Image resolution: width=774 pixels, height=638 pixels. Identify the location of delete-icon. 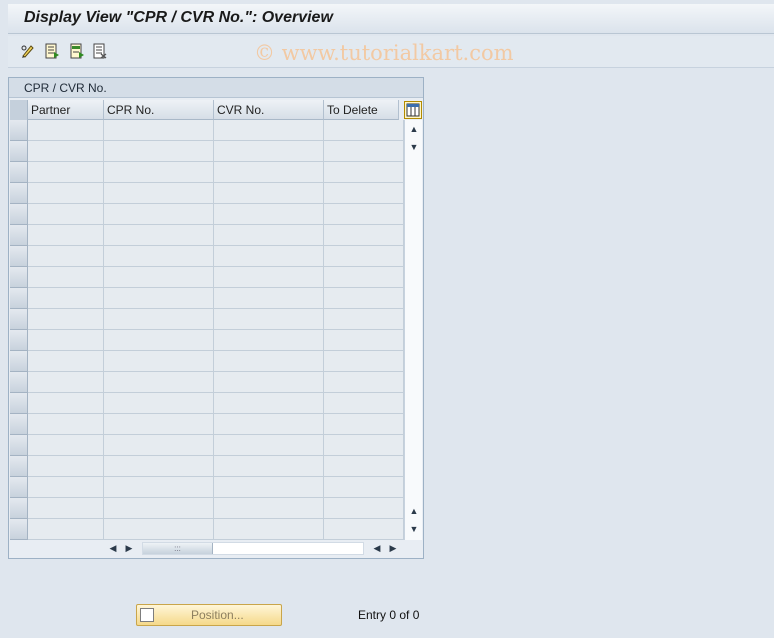
(100, 51).